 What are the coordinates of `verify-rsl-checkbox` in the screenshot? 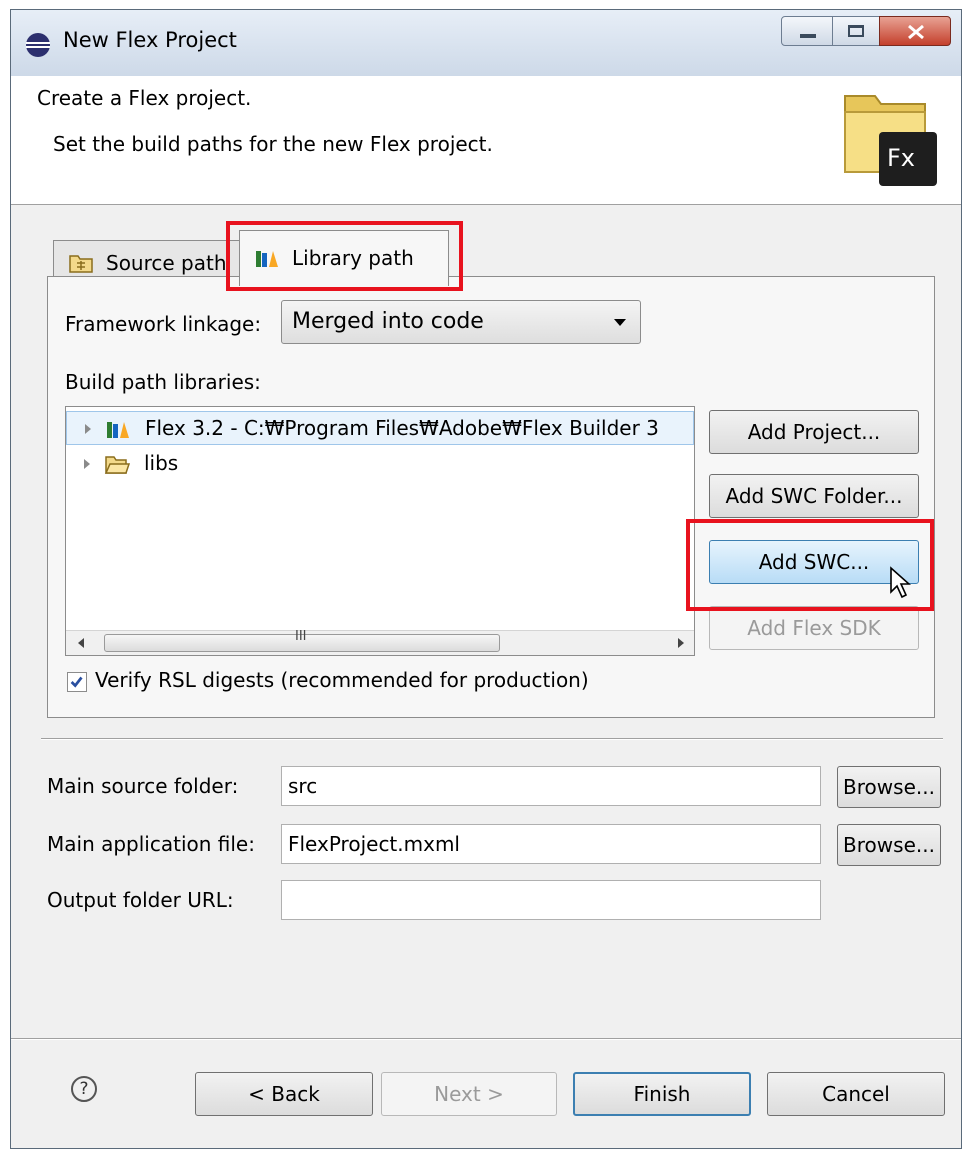 It's located at (77, 682).